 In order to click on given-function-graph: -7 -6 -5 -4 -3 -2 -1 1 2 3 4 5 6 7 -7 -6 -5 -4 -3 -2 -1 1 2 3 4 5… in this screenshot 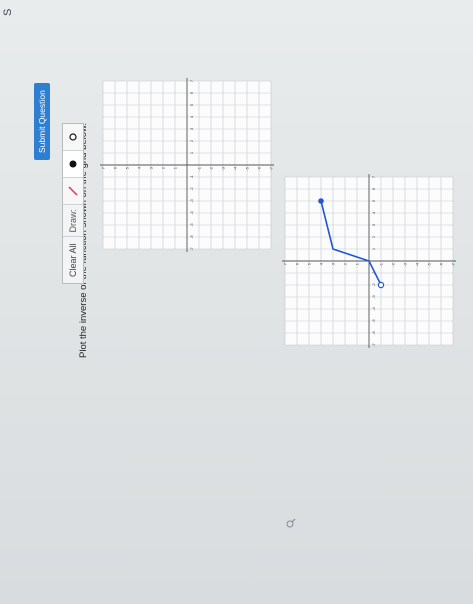, I will do `click(369, 261)`.